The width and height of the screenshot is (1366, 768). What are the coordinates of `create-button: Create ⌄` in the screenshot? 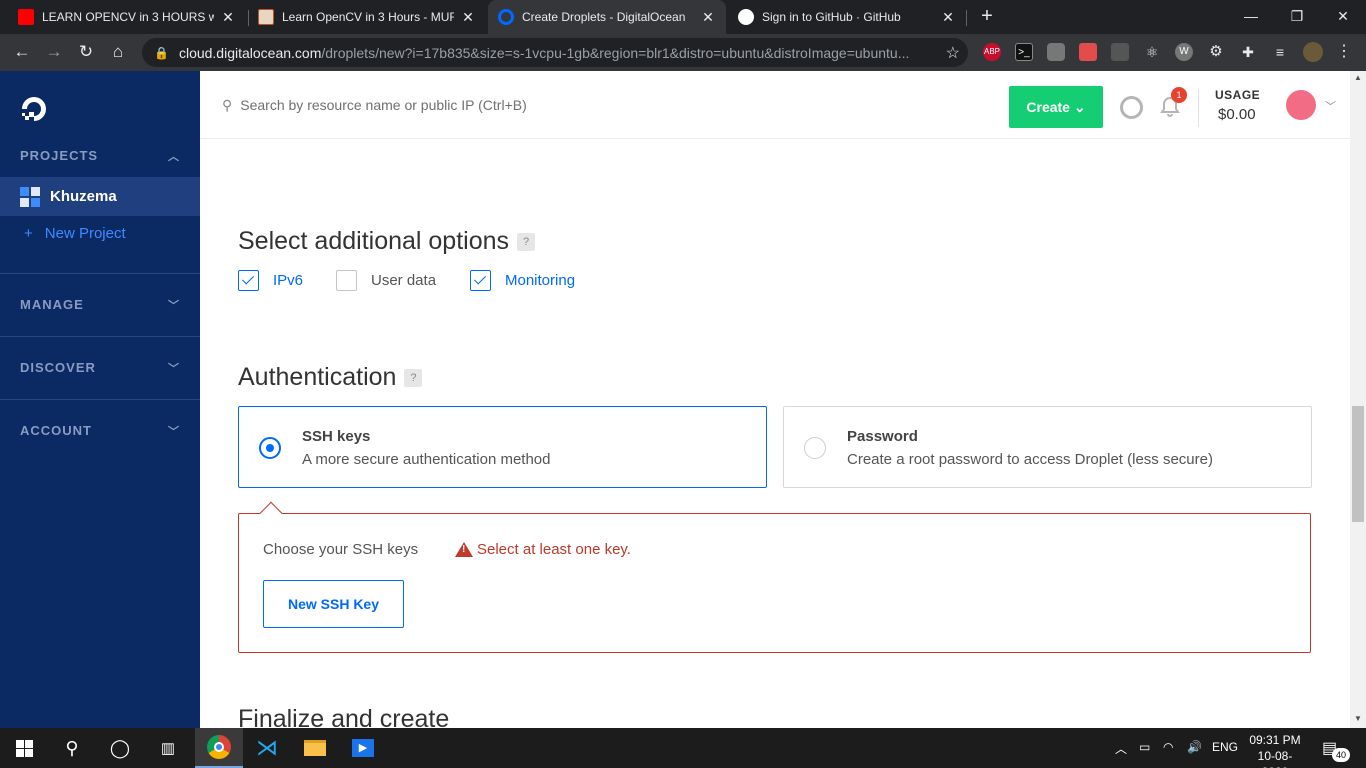 It's located at (1056, 107).